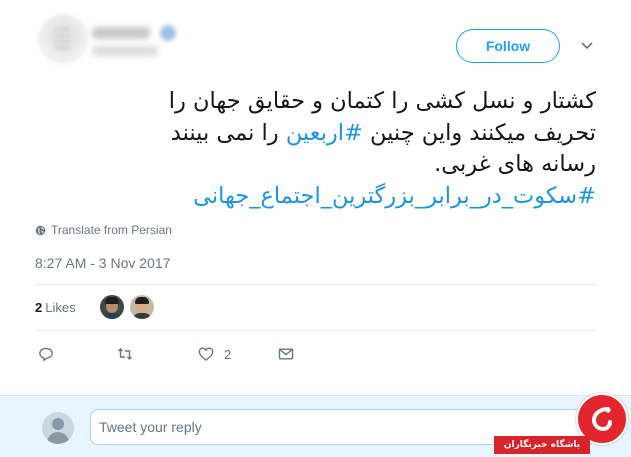 Image resolution: width=631 pixels, height=457 pixels. I want to click on author-handle-blurred, so click(125, 51).